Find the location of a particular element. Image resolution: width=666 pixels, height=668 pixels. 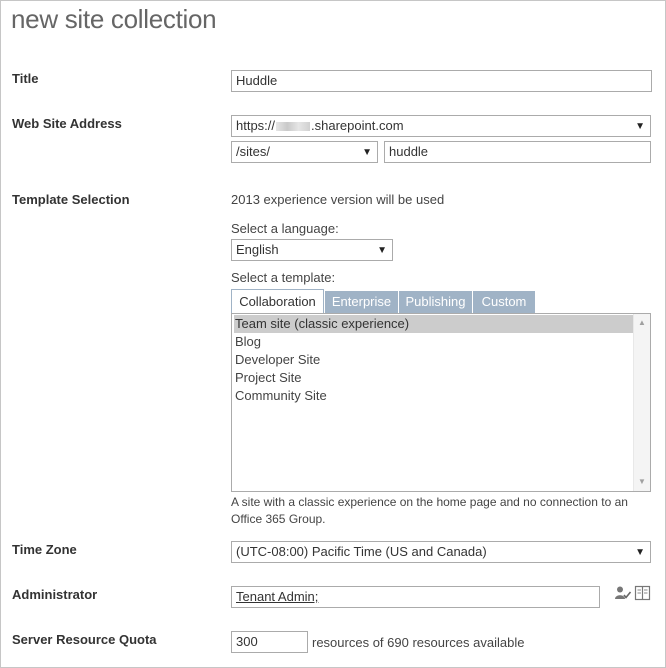

web-address-label: Web Site Address is located at coordinates (67, 123).